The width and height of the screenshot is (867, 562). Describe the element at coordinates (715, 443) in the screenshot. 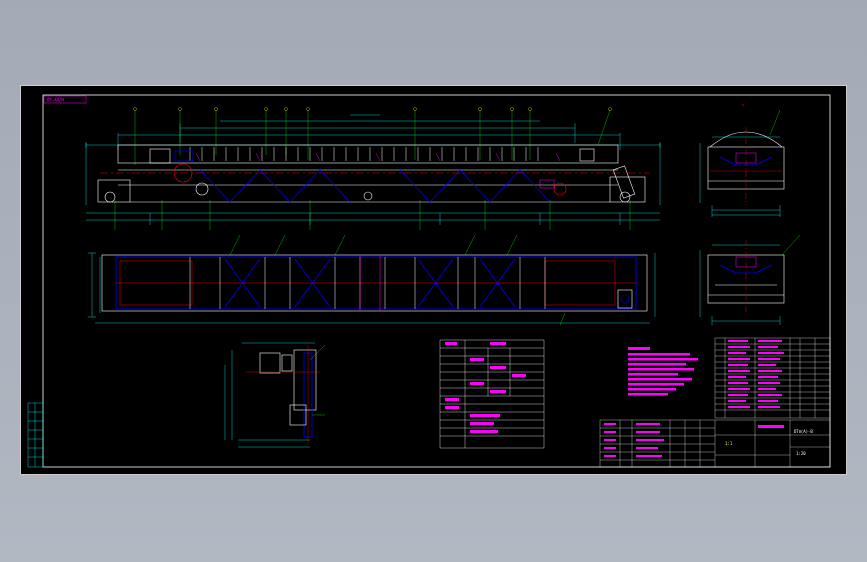

I see `title-block` at that location.